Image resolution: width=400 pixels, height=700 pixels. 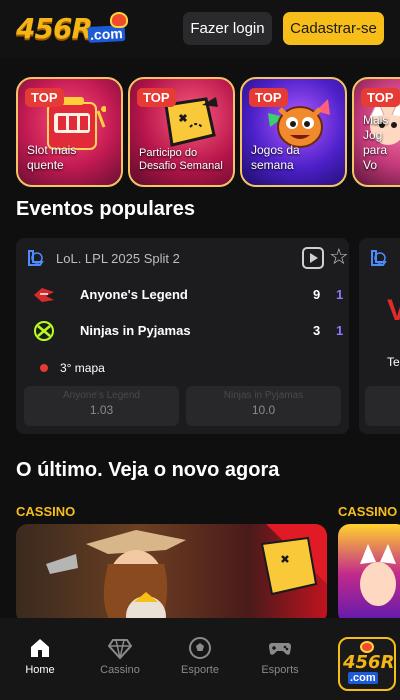 I want to click on app-badge-suffix: .com, so click(x=363, y=678).